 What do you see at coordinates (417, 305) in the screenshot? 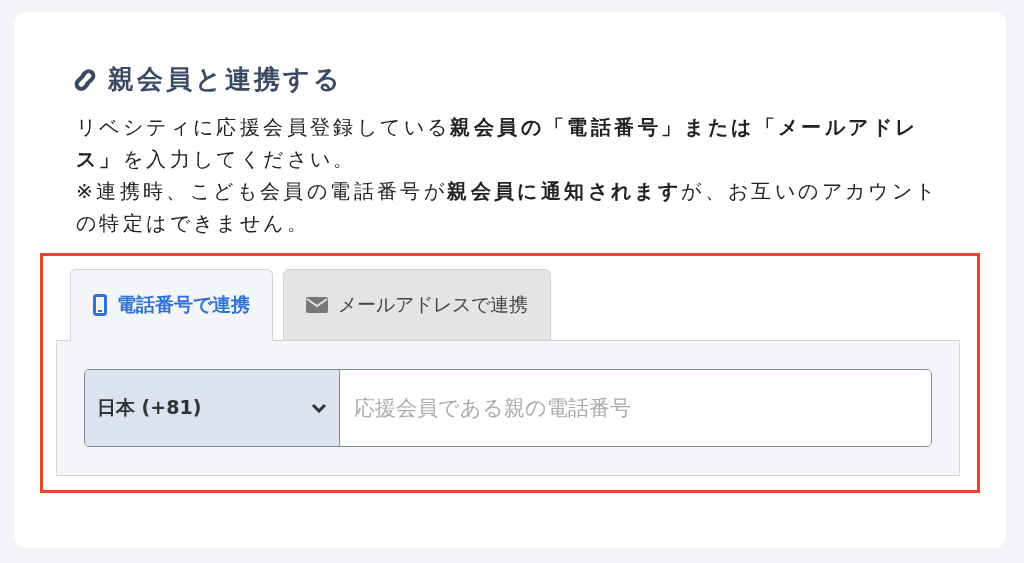
I see `tab: メールアドレスで連携` at bounding box center [417, 305].